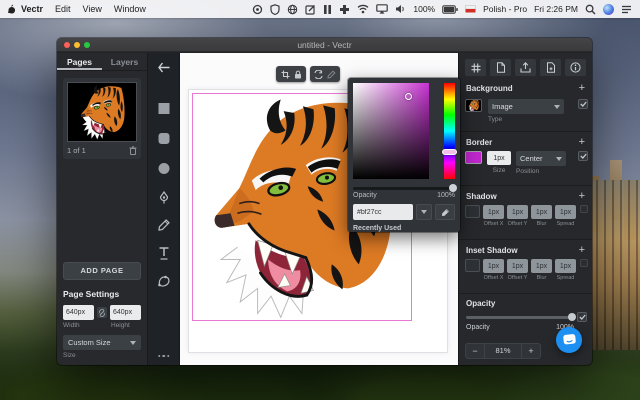 The height and width of the screenshot is (400, 640). Describe the element at coordinates (582, 88) in the screenshot. I see `add-background-button: +` at that location.